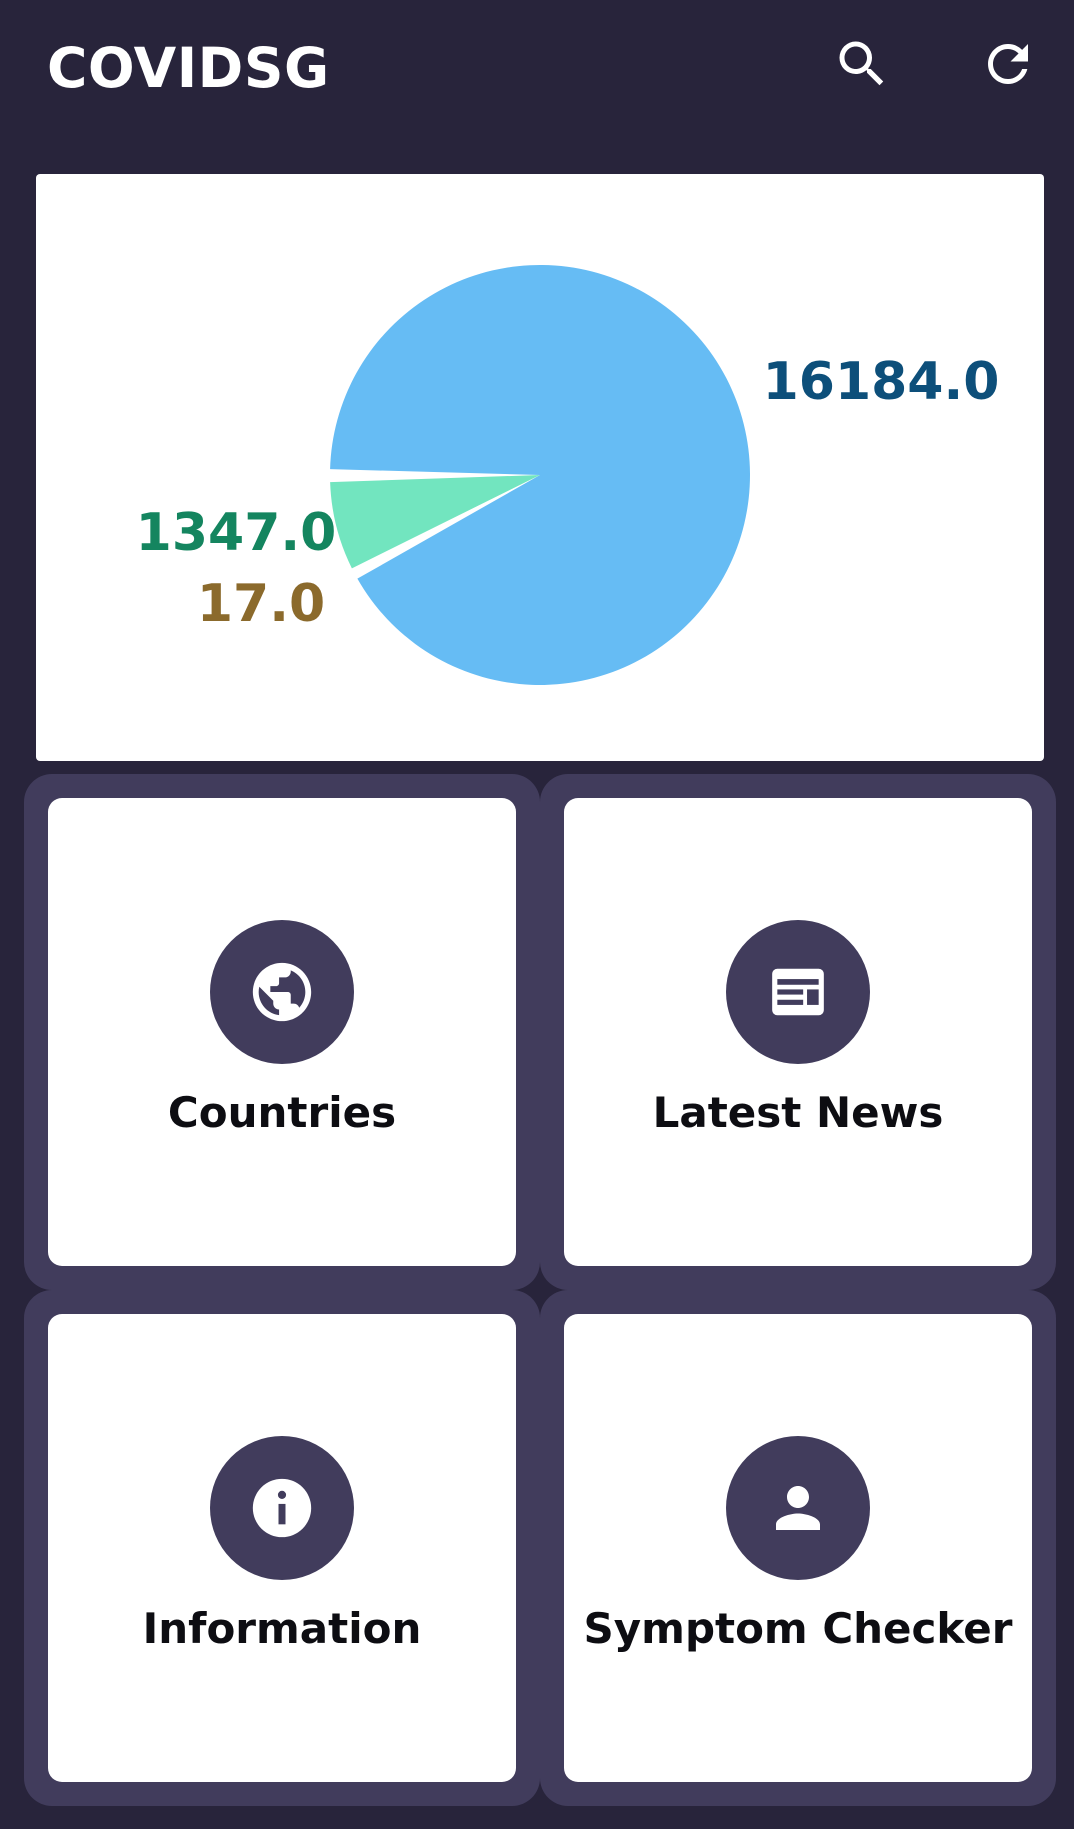 Image resolution: width=1074 pixels, height=1829 pixels. Describe the element at coordinates (798, 1628) in the screenshot. I see `symptom-checker-label: Symptom Checker` at that location.